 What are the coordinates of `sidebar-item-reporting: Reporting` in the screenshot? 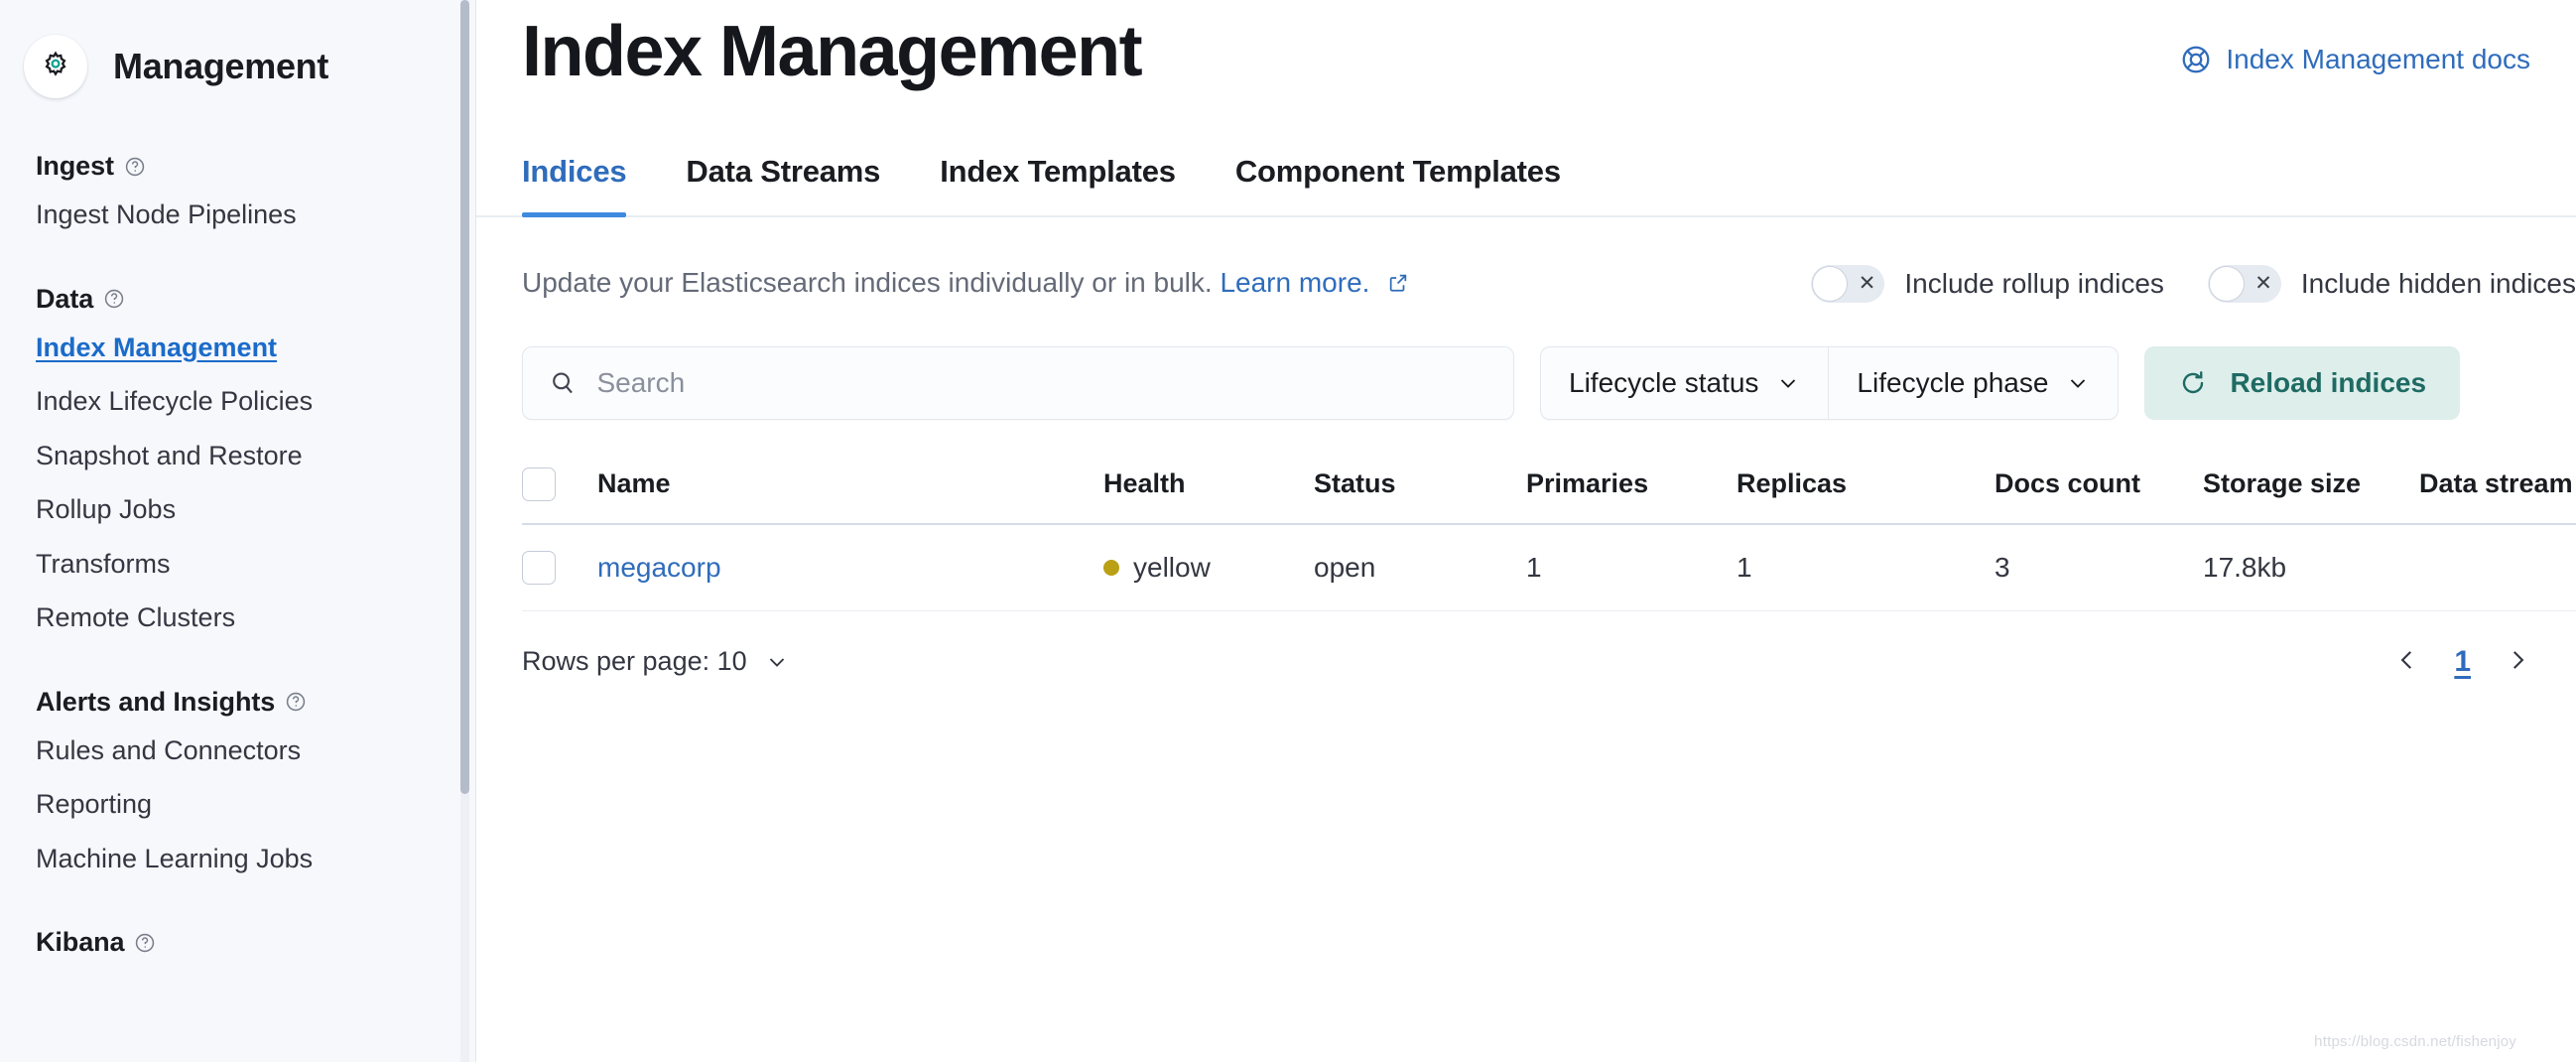 It's located at (256, 805).